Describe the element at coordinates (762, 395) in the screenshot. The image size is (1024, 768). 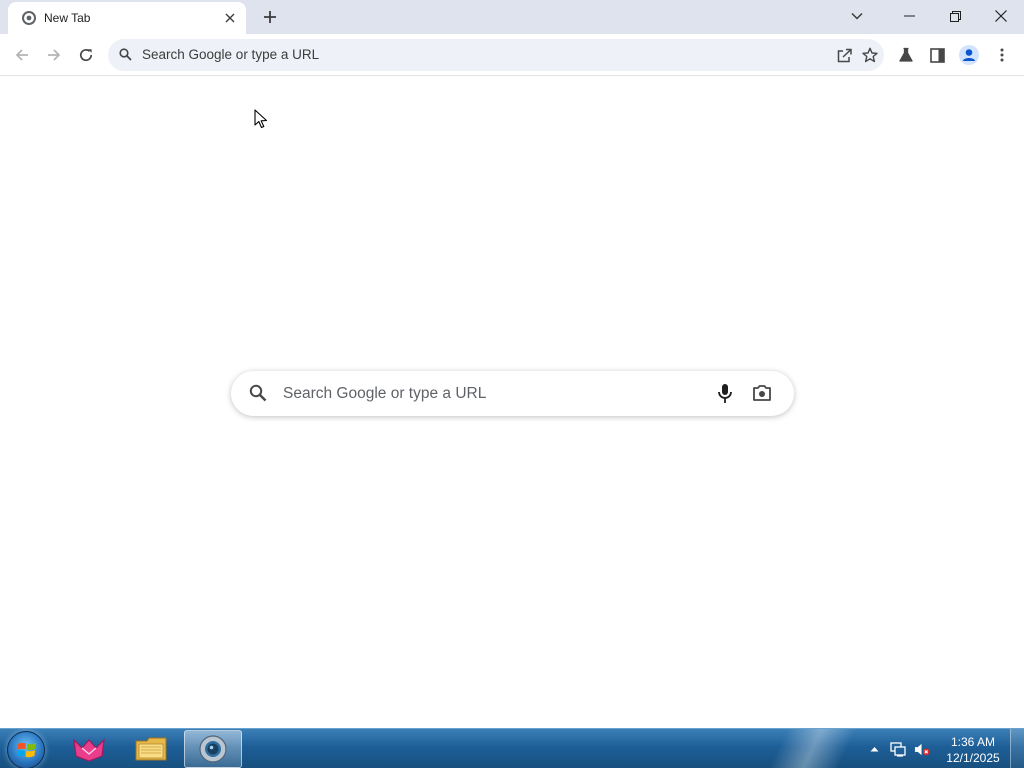
I see `camera-lens-icon` at that location.